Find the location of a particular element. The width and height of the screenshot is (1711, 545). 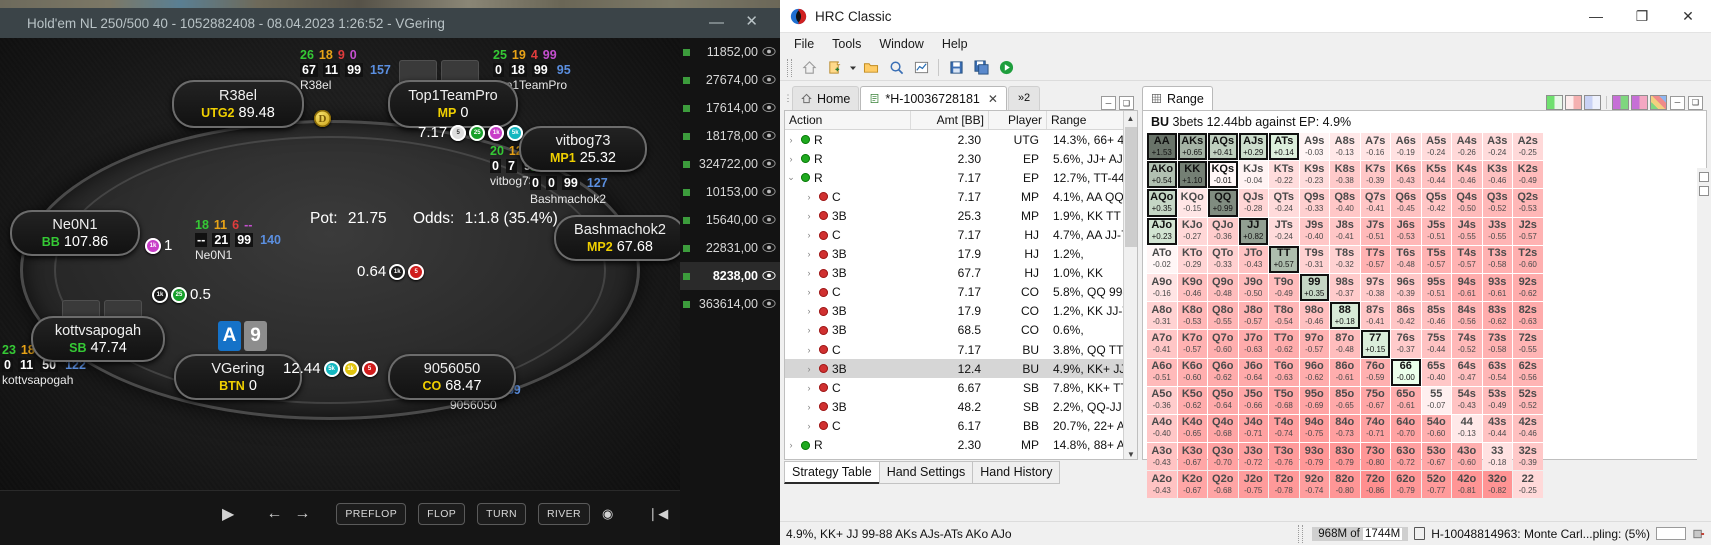

range-cell: 93s -0.61 is located at coordinates (1497, 287).